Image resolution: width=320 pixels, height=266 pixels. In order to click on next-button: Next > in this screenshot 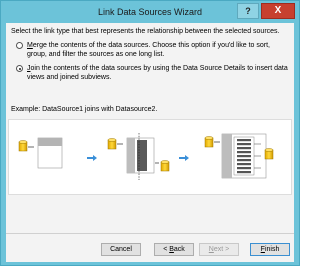, I will do `click(219, 249)`.